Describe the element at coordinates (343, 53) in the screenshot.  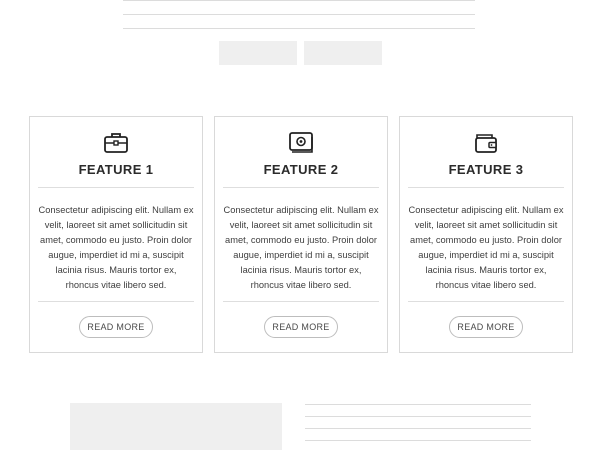
I see `top-placeholder-button-right` at that location.